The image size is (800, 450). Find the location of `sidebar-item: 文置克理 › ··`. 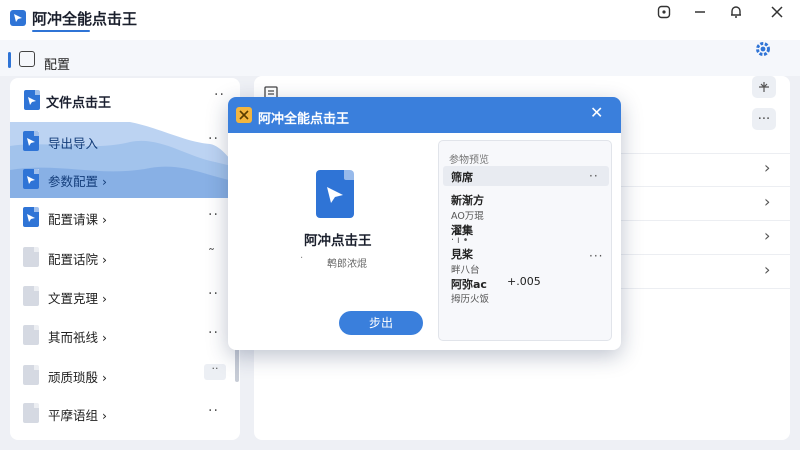

sidebar-item: 文置克理 › ·· is located at coordinates (125, 296).